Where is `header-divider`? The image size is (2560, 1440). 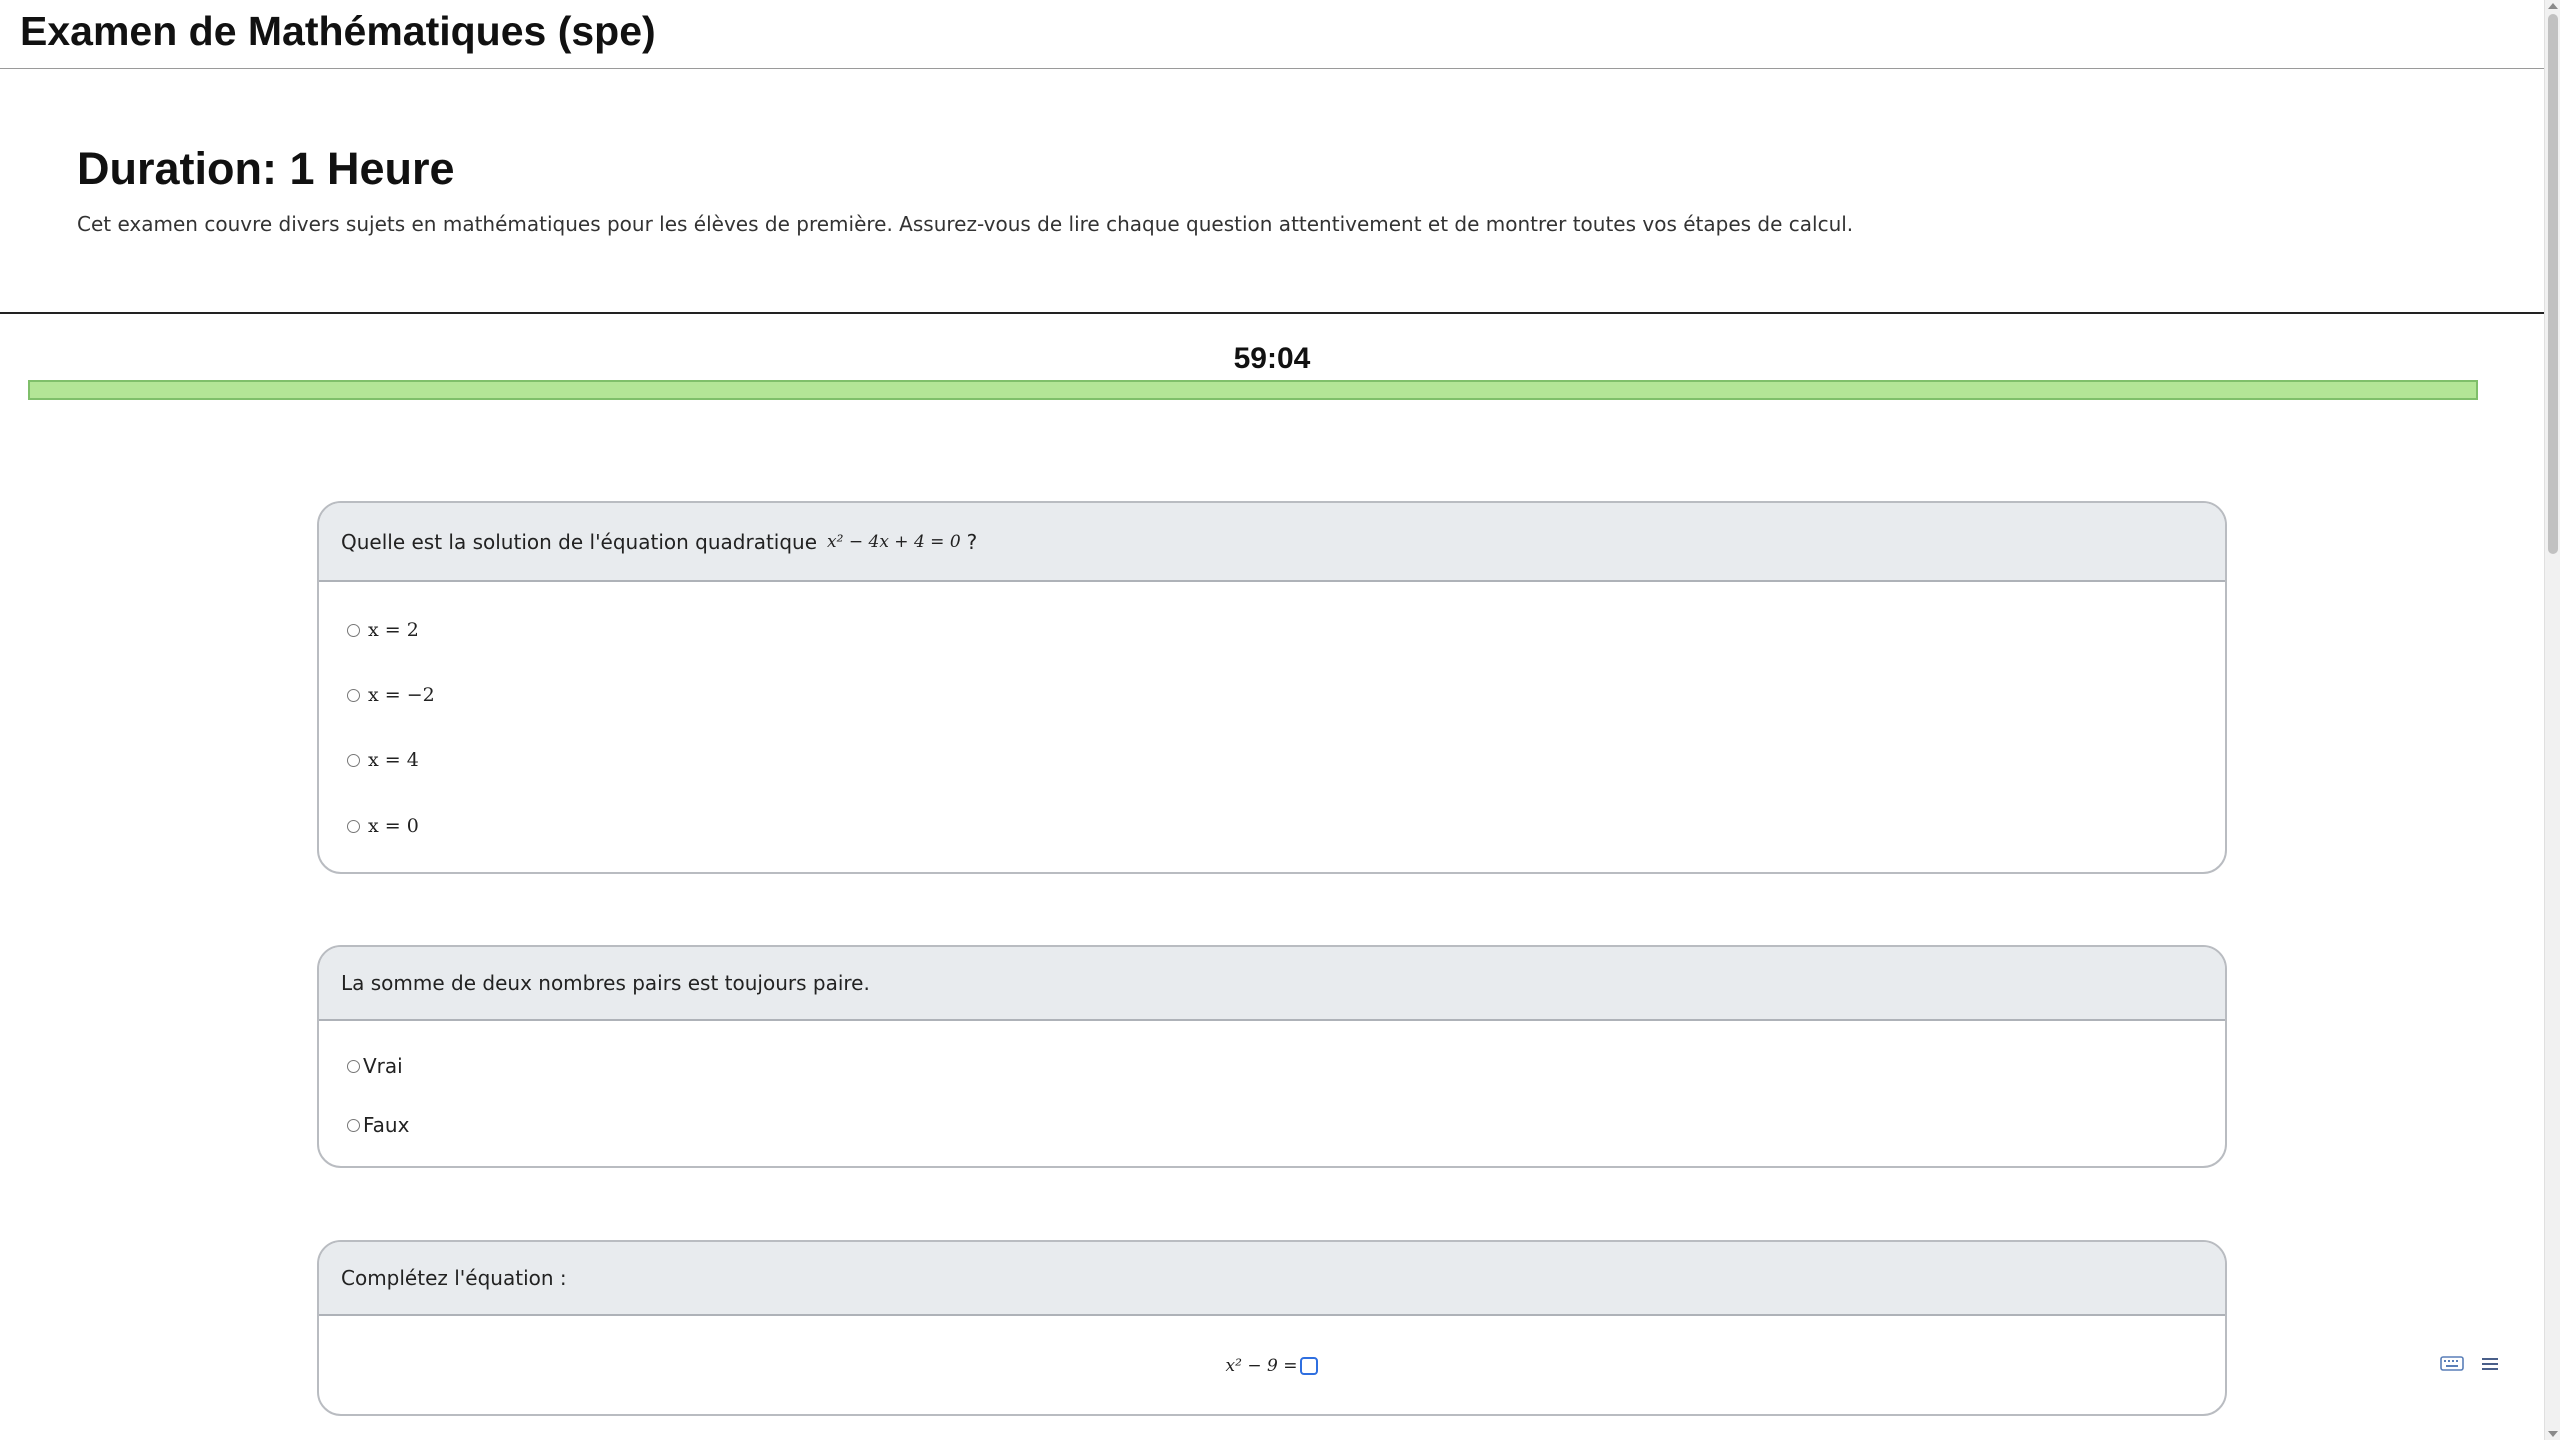
header-divider is located at coordinates (1272, 68).